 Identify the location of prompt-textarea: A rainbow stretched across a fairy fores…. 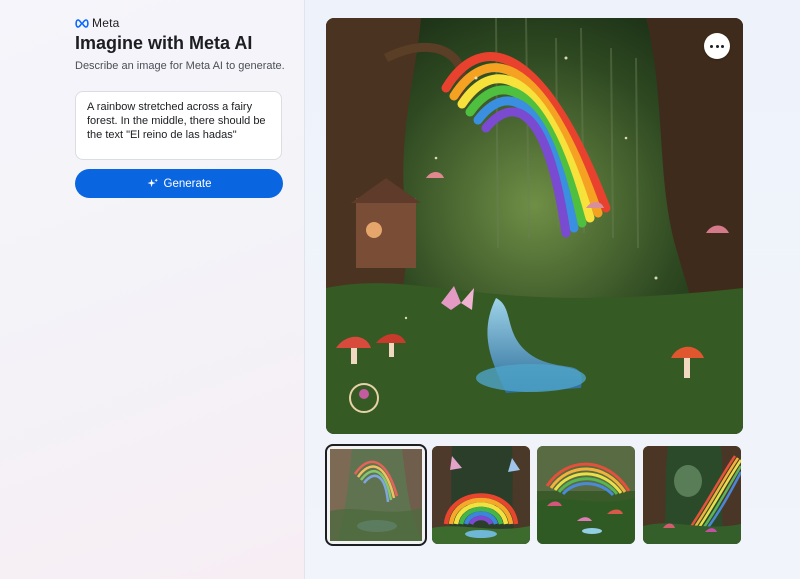
(178, 125).